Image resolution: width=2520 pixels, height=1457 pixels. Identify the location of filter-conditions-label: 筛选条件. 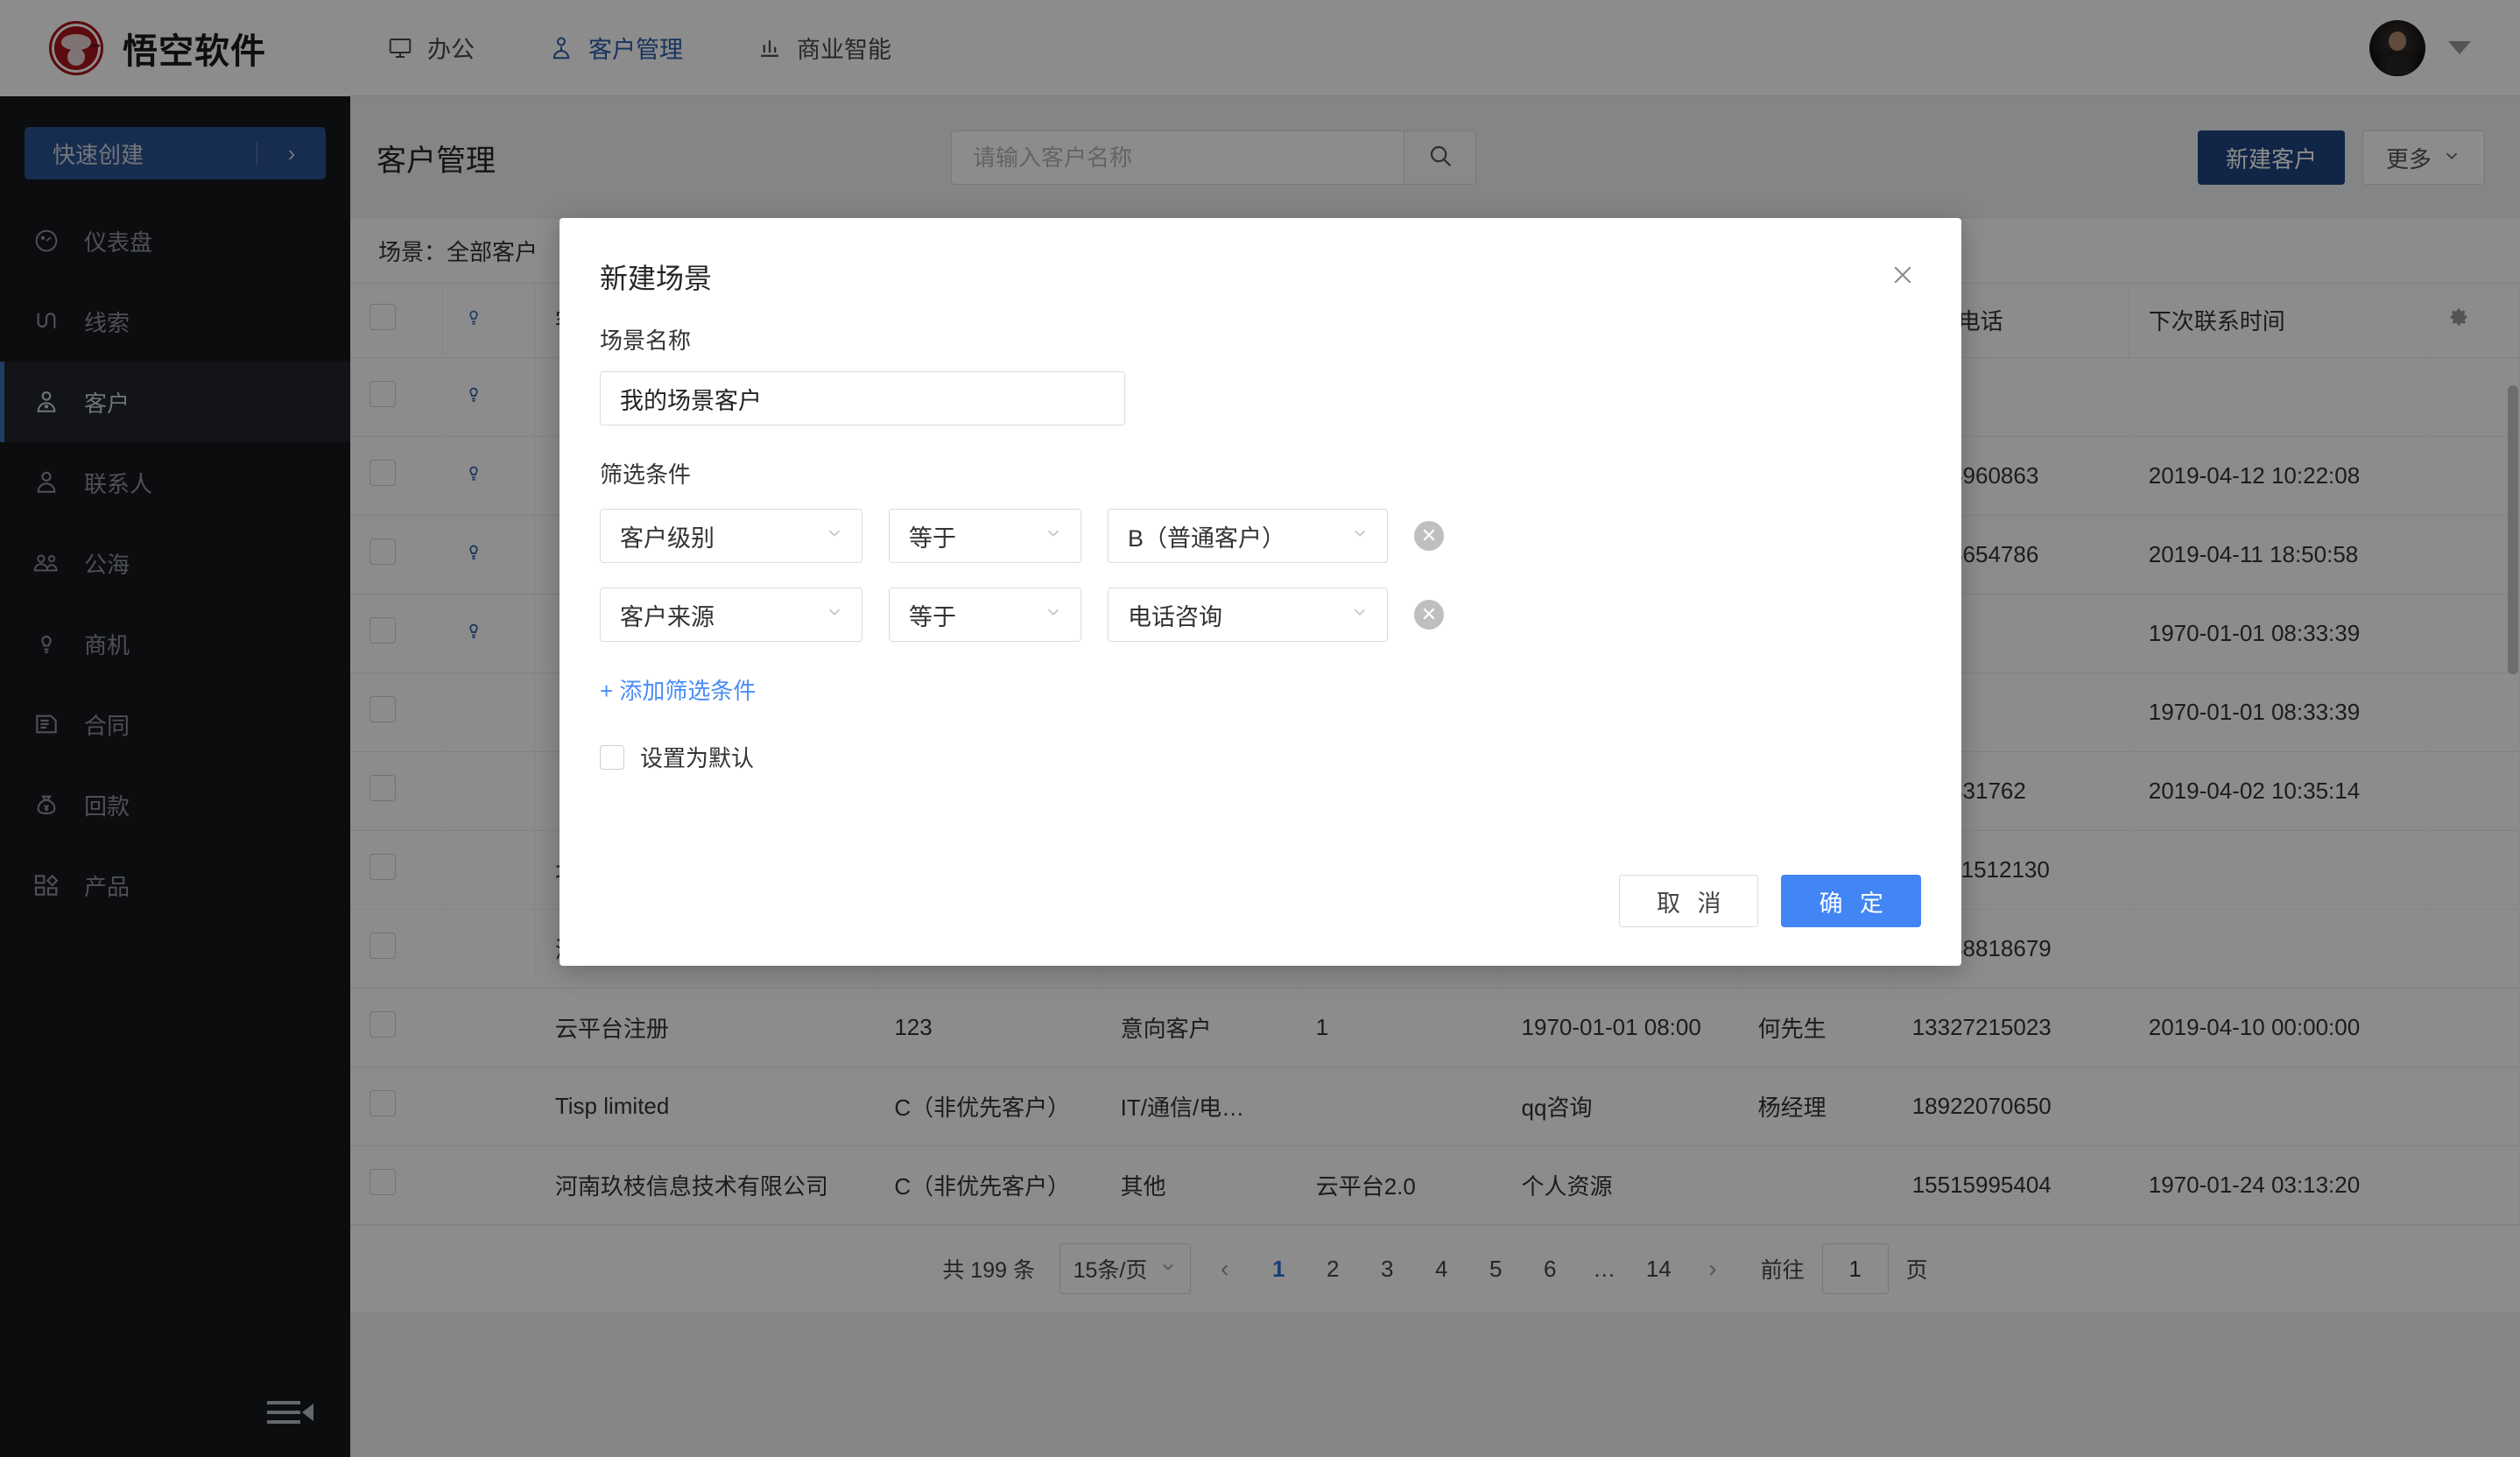
(646, 474).